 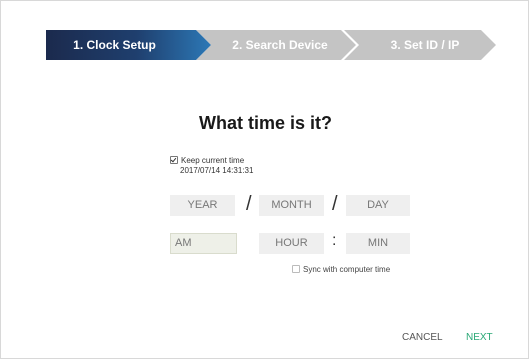 I want to click on step-search-device: 2. Search Device, so click(x=276, y=45).